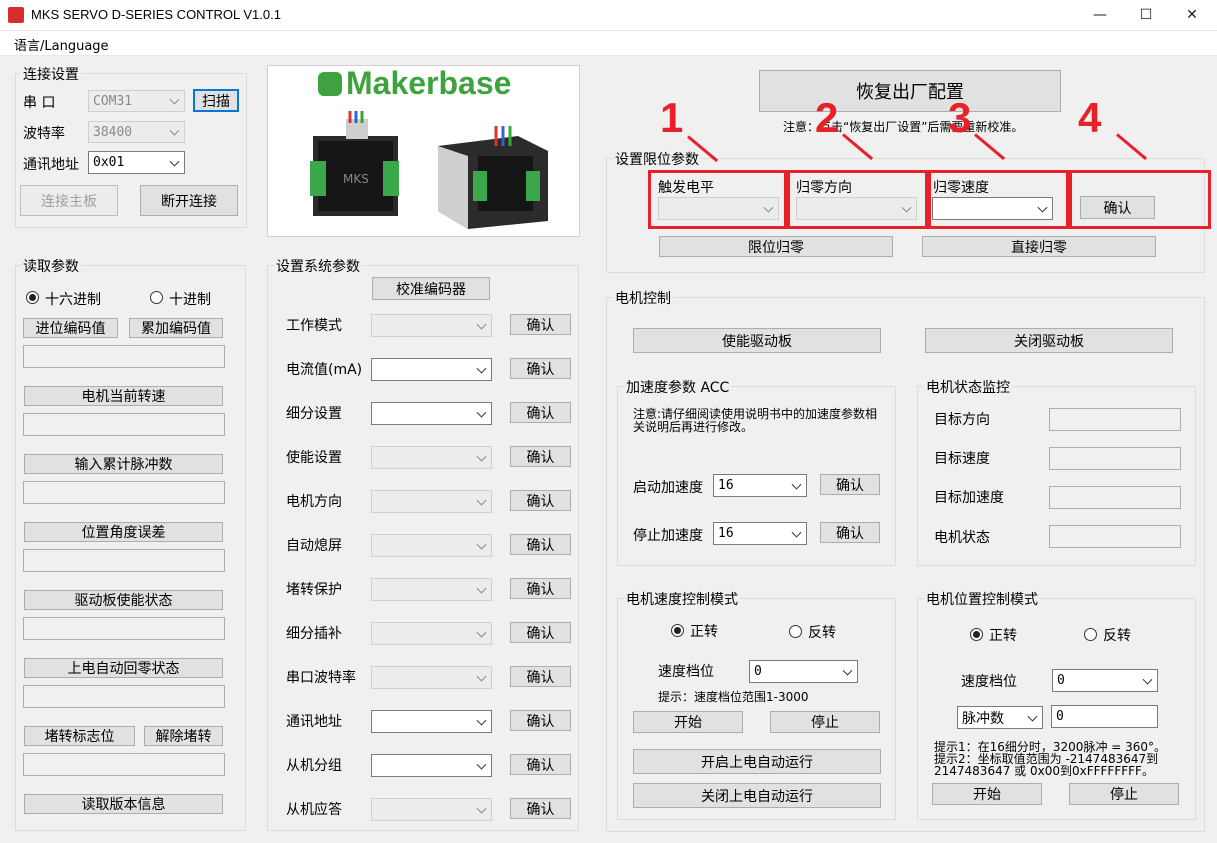  I want to click on input-pulses-button: 输入累计脉冲数, so click(123, 464).